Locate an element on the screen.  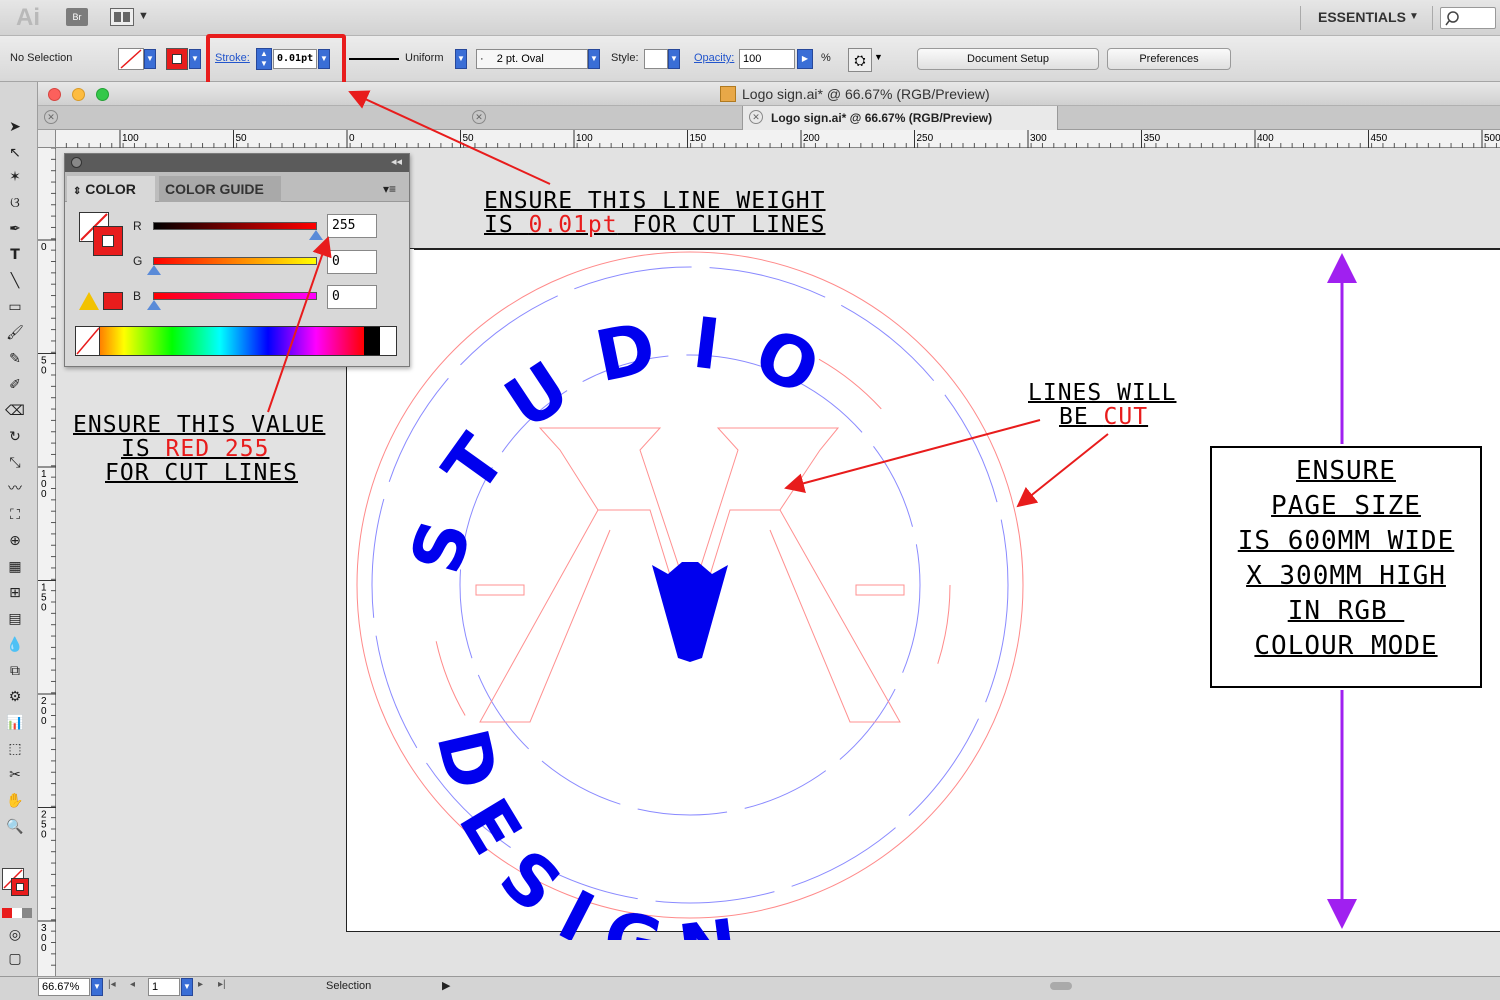
rotate-tool-icon: ↻ is located at coordinates (15, 437).